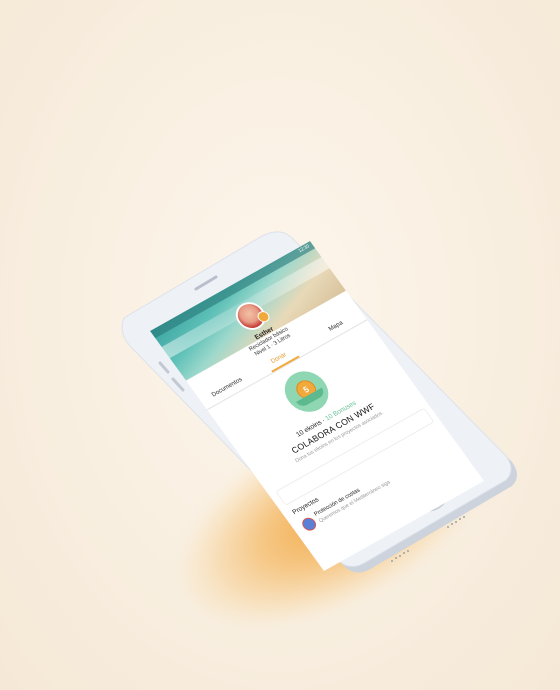  Describe the element at coordinates (309, 524) in the screenshot. I see `project-icon` at that location.